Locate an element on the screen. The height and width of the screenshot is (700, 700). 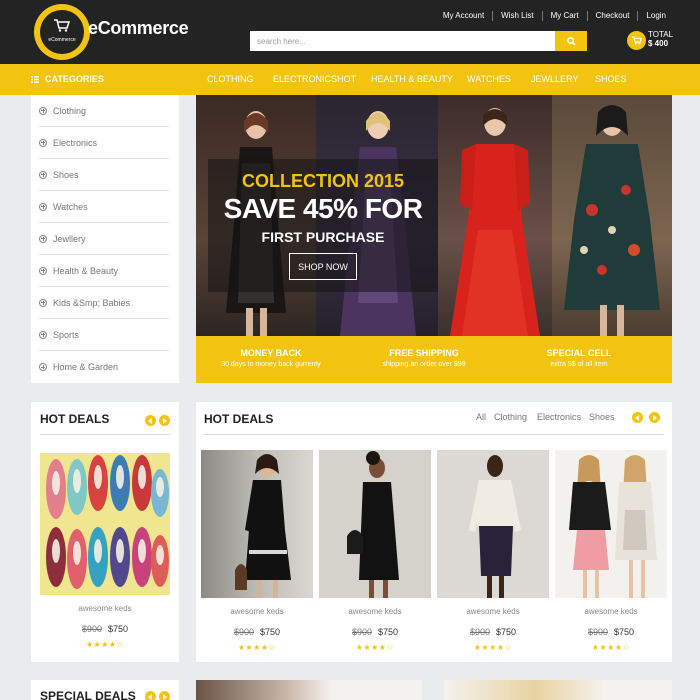
sidebar-item-sports: Sports is located at coordinates (104, 335).